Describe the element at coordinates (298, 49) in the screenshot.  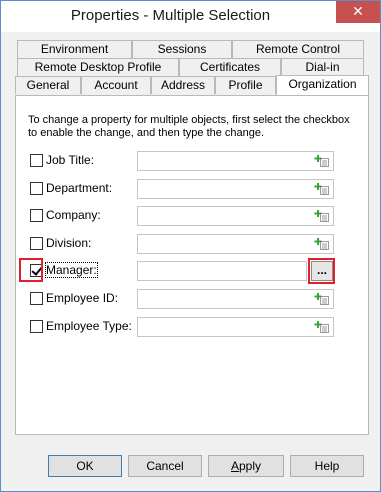
I see `tab-remote-control: Remote Control` at that location.